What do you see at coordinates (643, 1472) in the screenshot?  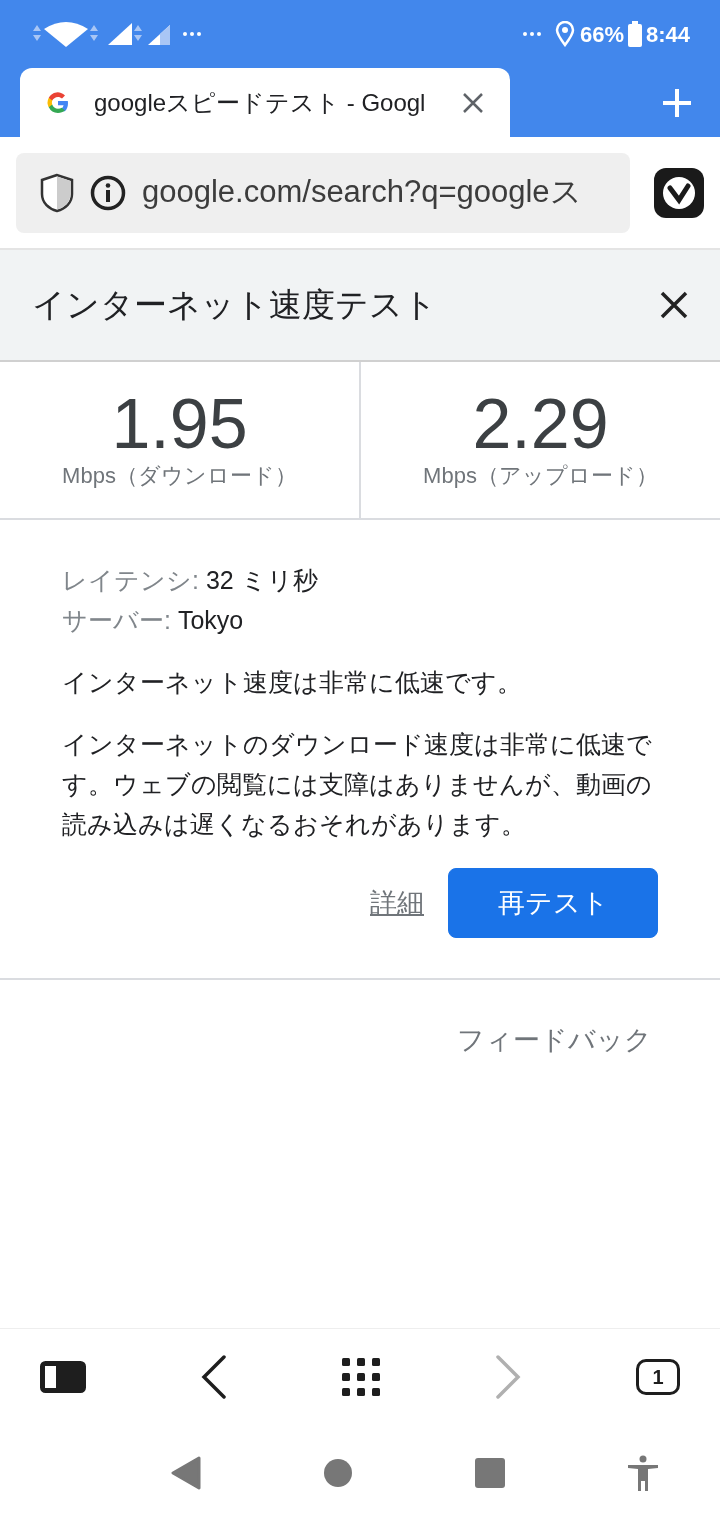 I see `accessibility-icon` at bounding box center [643, 1472].